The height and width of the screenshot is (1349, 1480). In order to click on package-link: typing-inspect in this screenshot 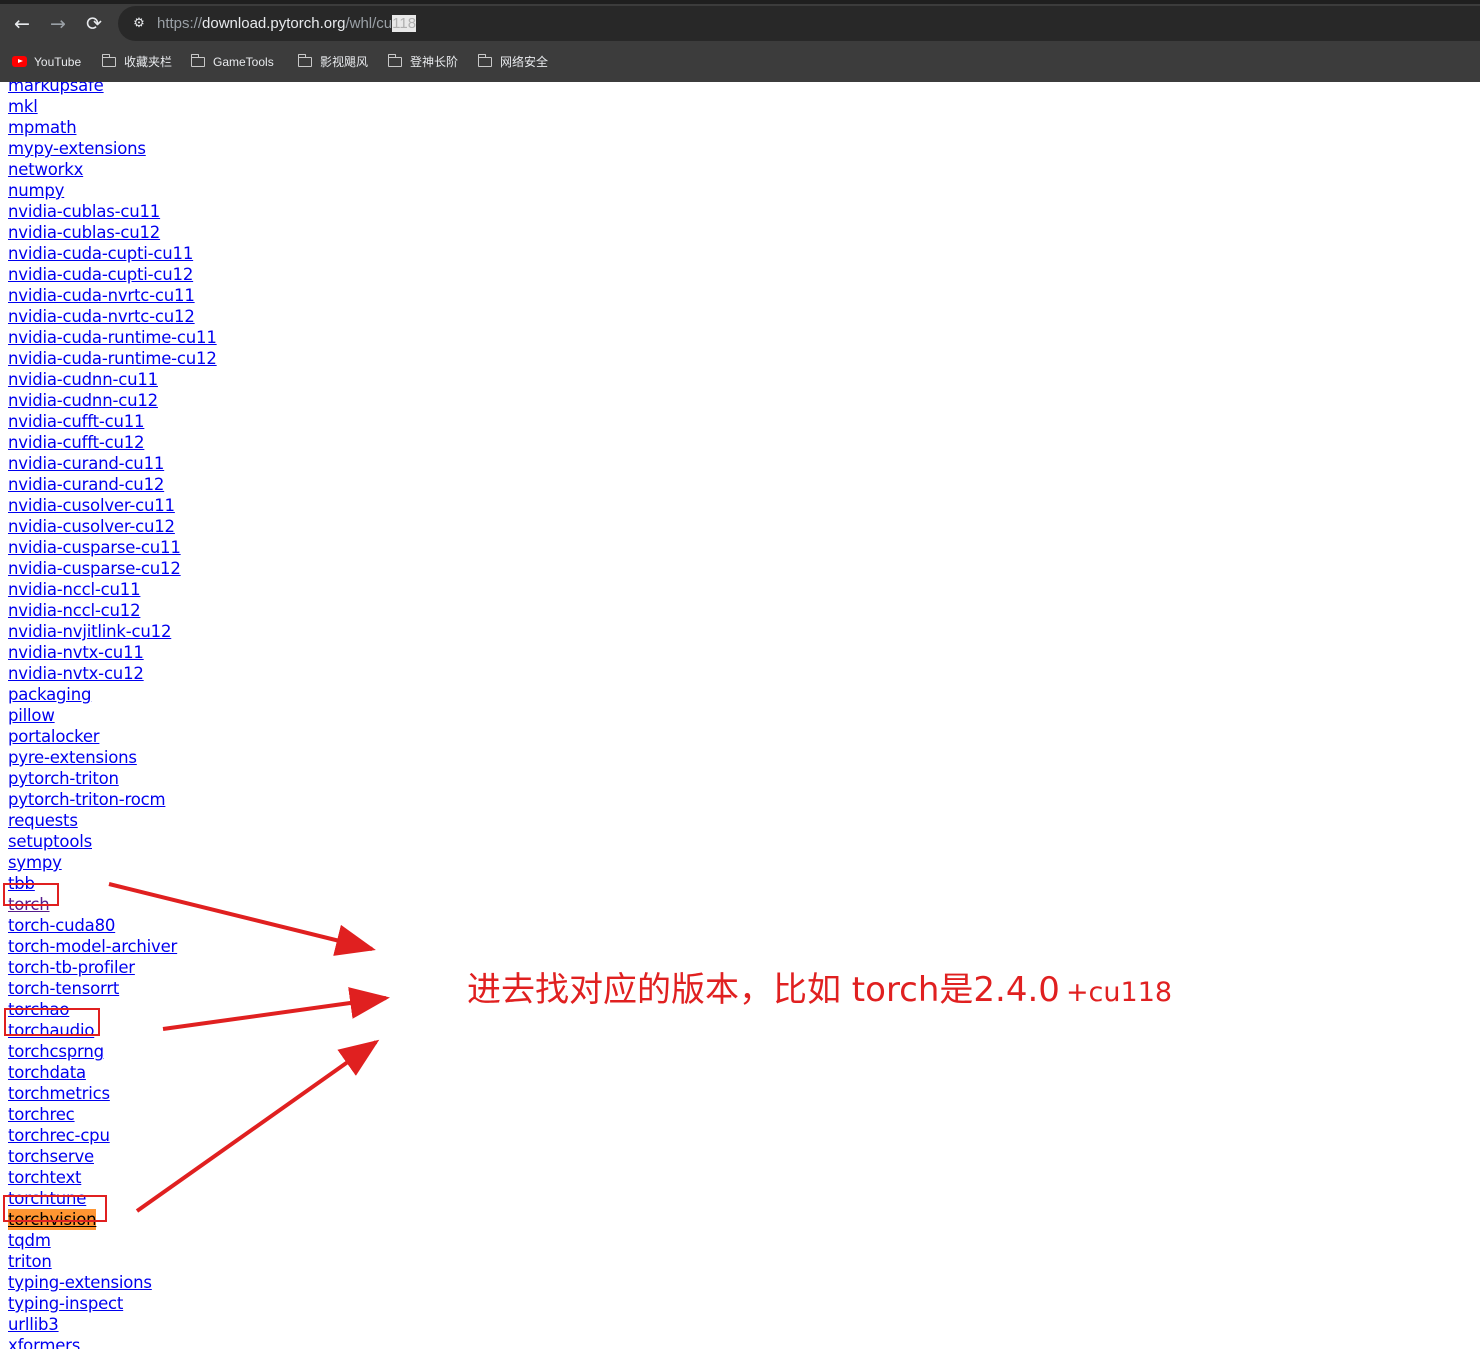, I will do `click(65, 1303)`.